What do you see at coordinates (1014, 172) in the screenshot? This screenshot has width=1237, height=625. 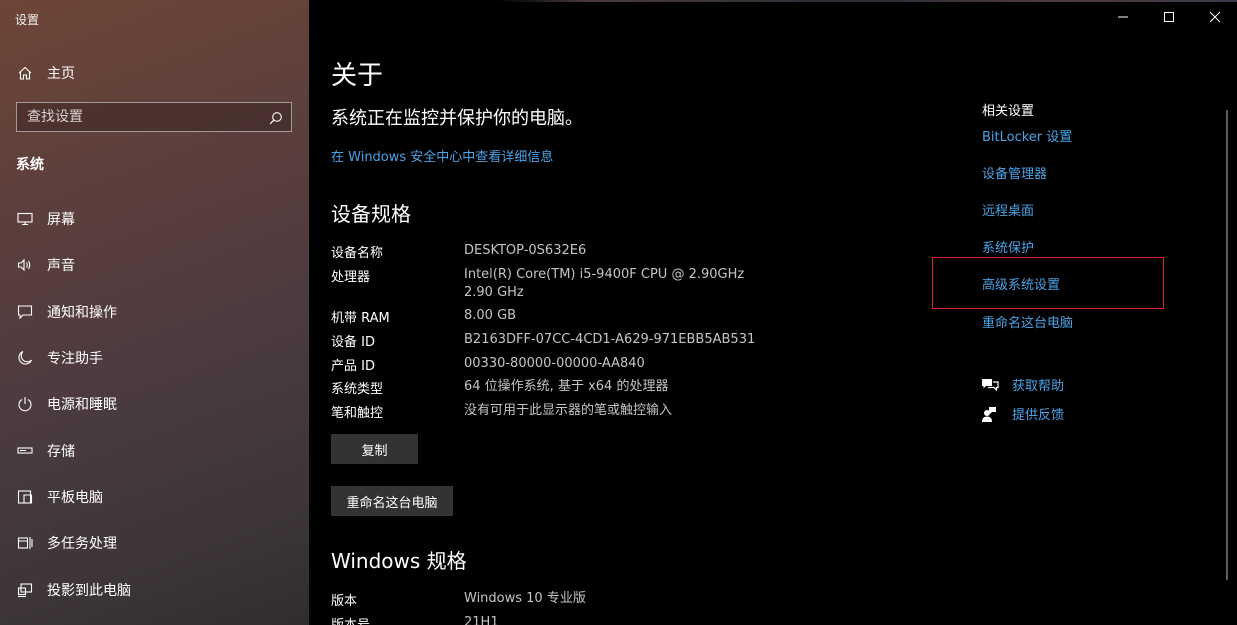 I see `device-manager-link: 设备管理器` at bounding box center [1014, 172].